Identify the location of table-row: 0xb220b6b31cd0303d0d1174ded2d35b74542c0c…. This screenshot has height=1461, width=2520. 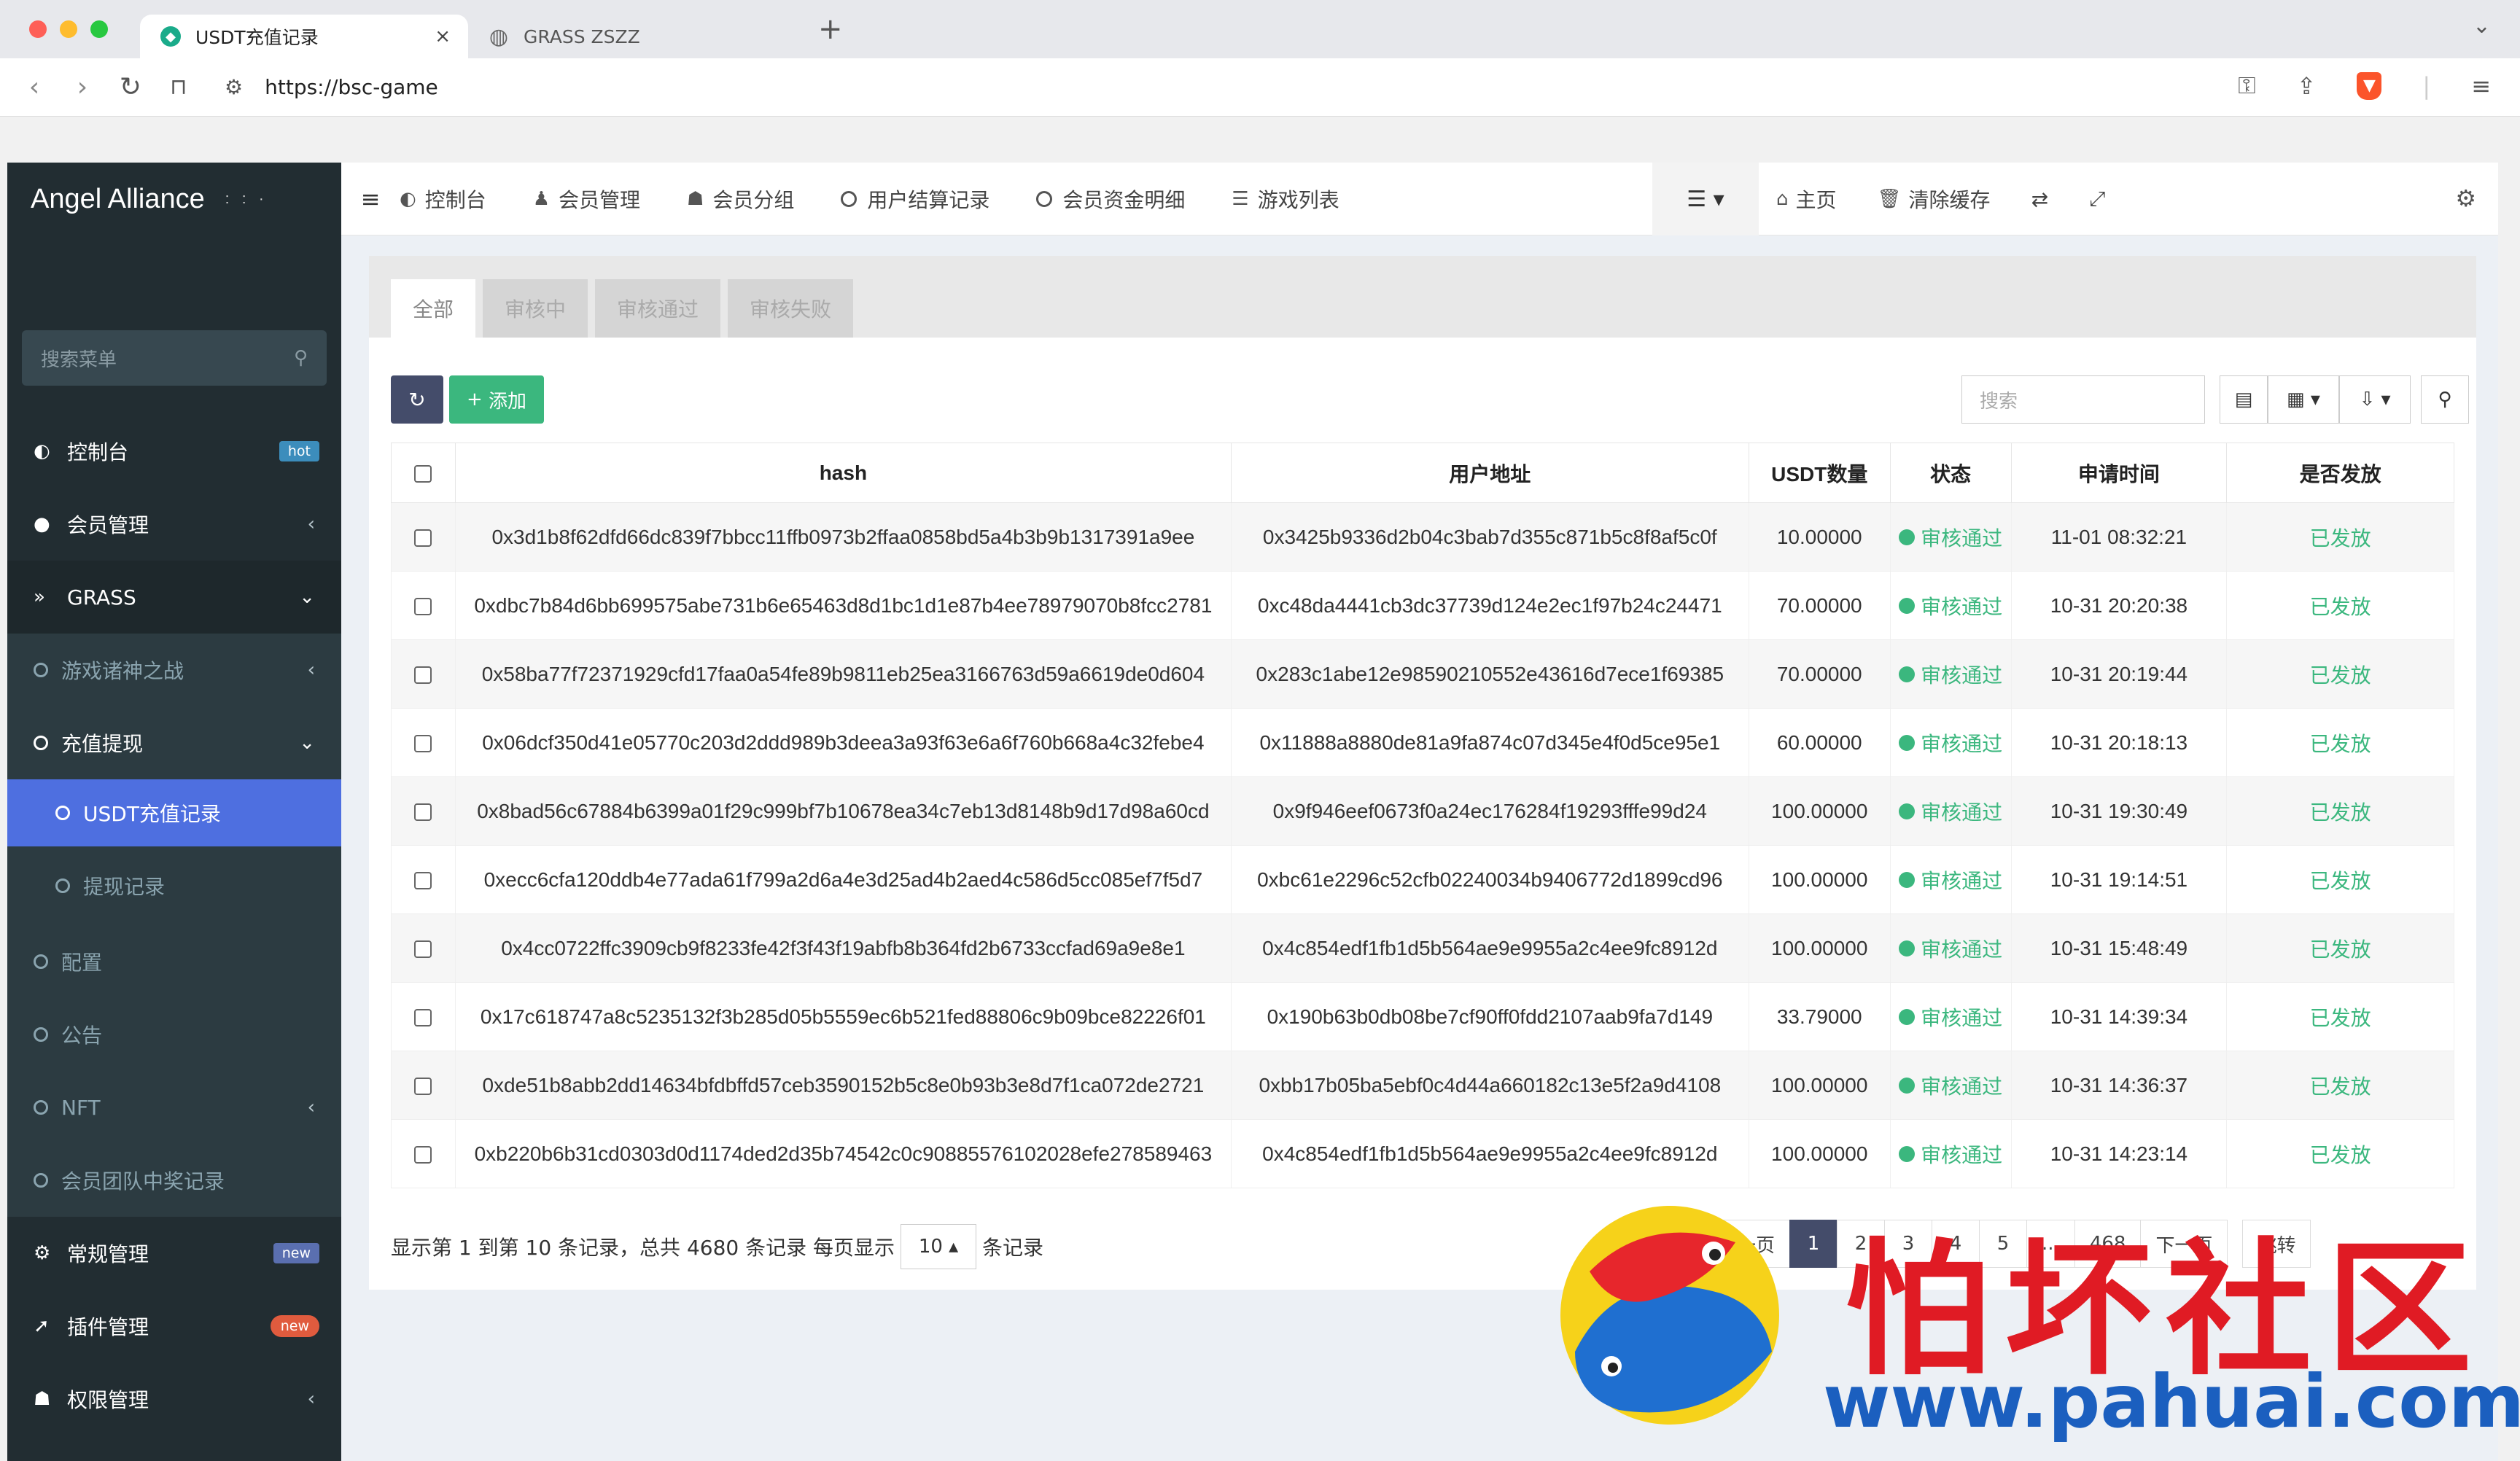
(1422, 1153).